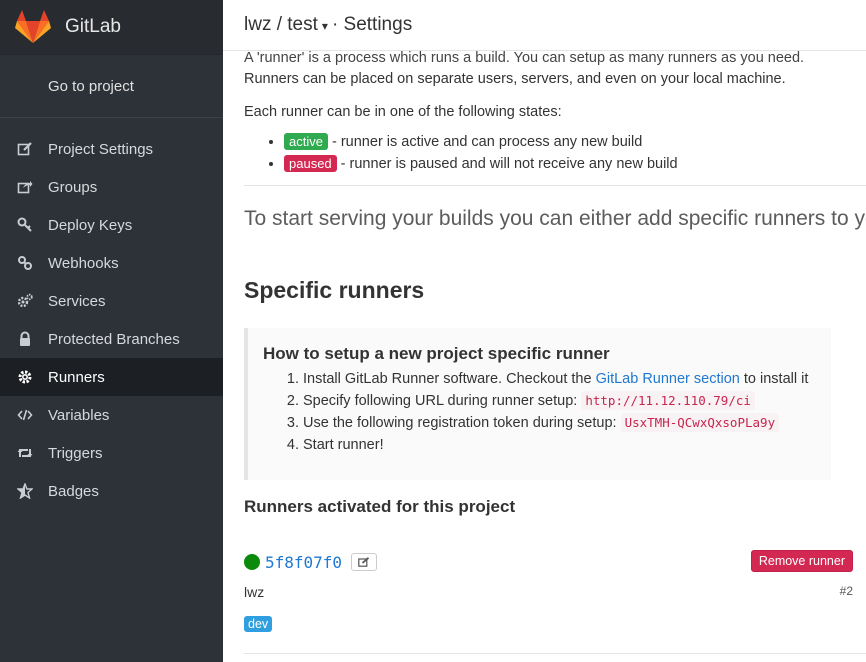  I want to click on sidebar-item-project-settings: Project Settings, so click(111, 149).